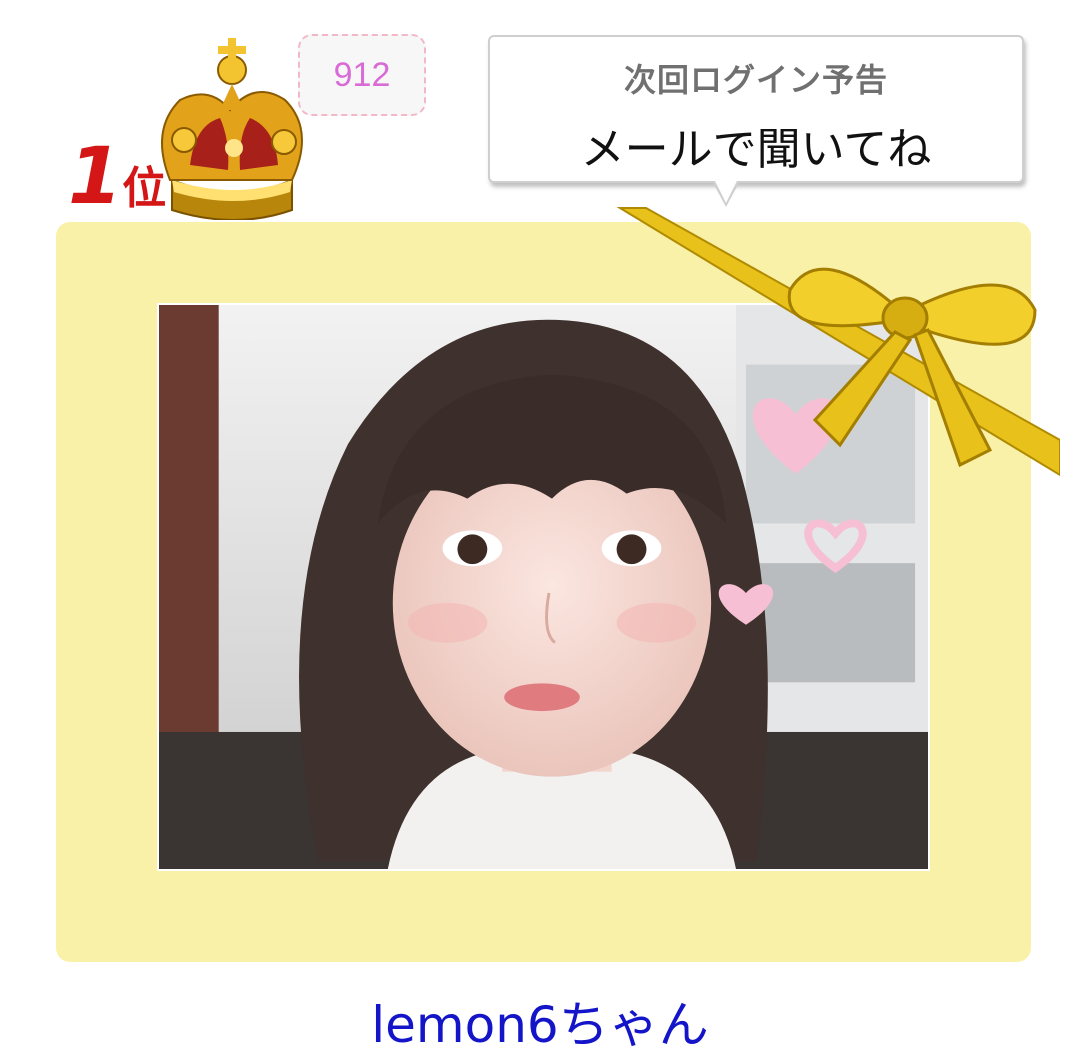 The height and width of the screenshot is (1057, 1080). Describe the element at coordinates (185, 125) in the screenshot. I see `rank-badge: 1位` at that location.